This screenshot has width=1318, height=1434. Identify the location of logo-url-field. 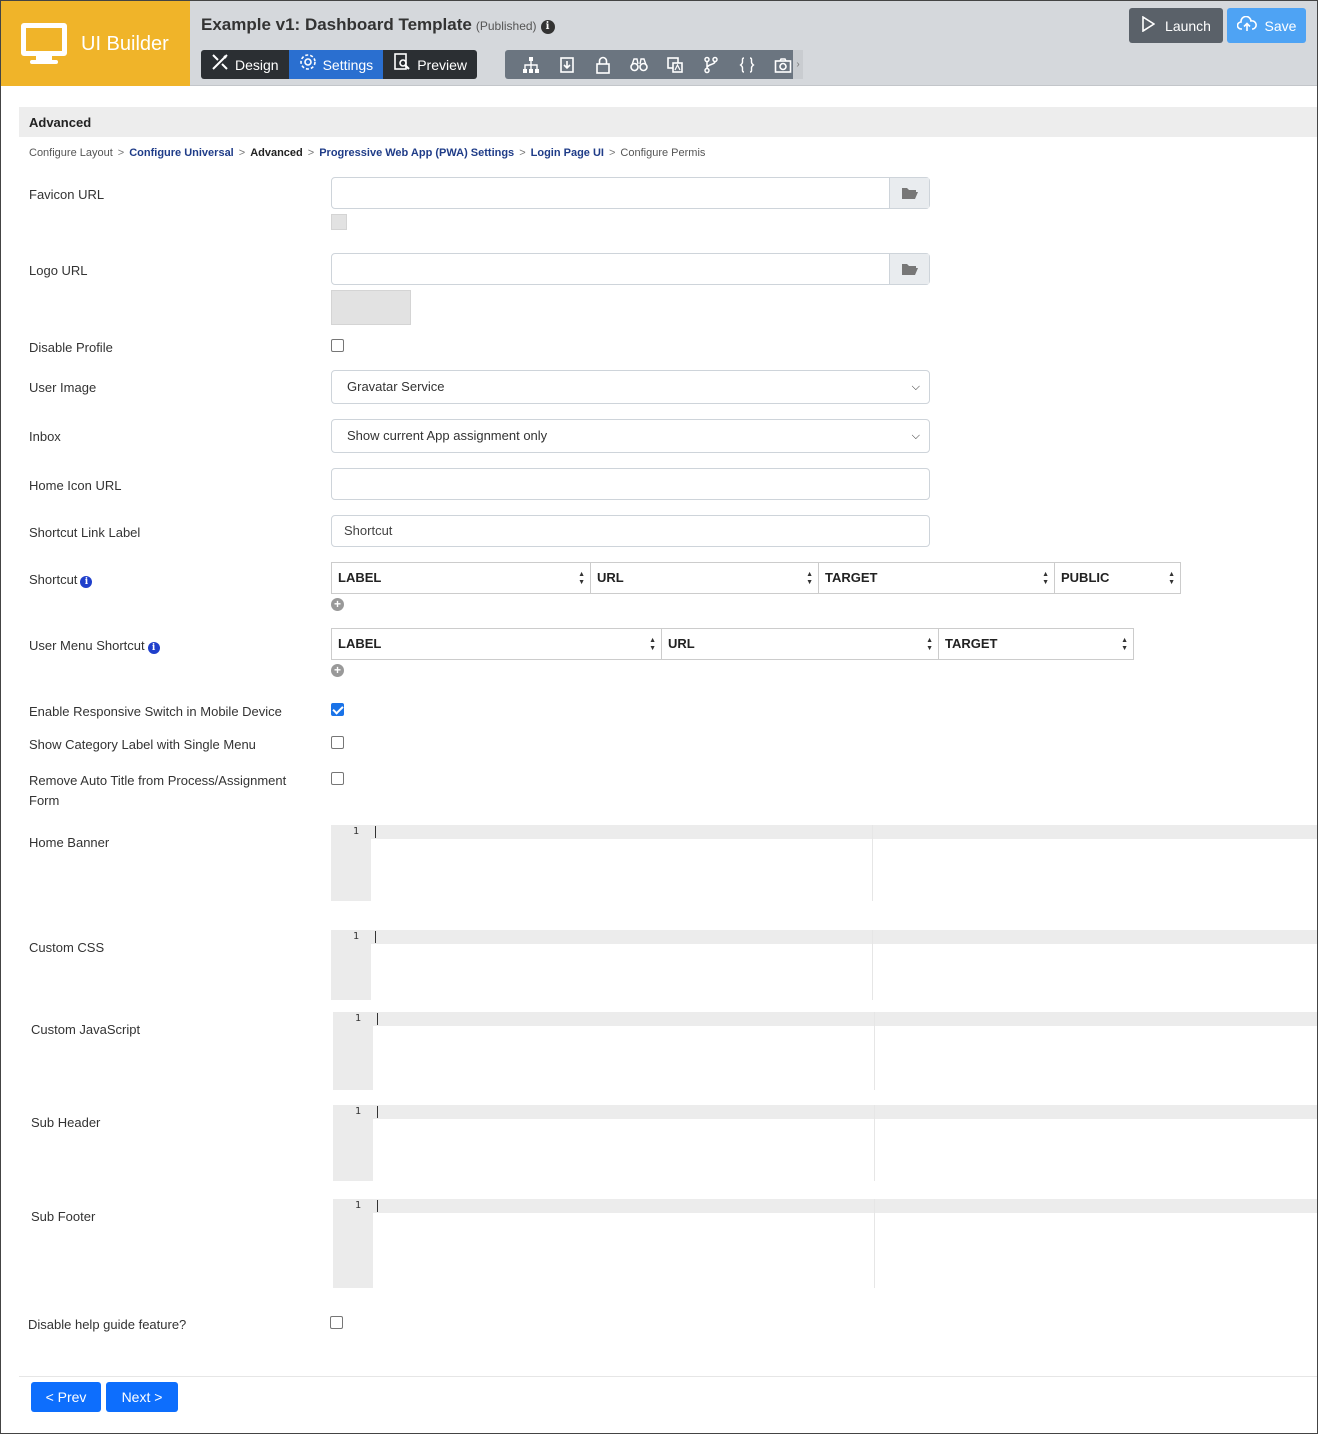
(630, 269).